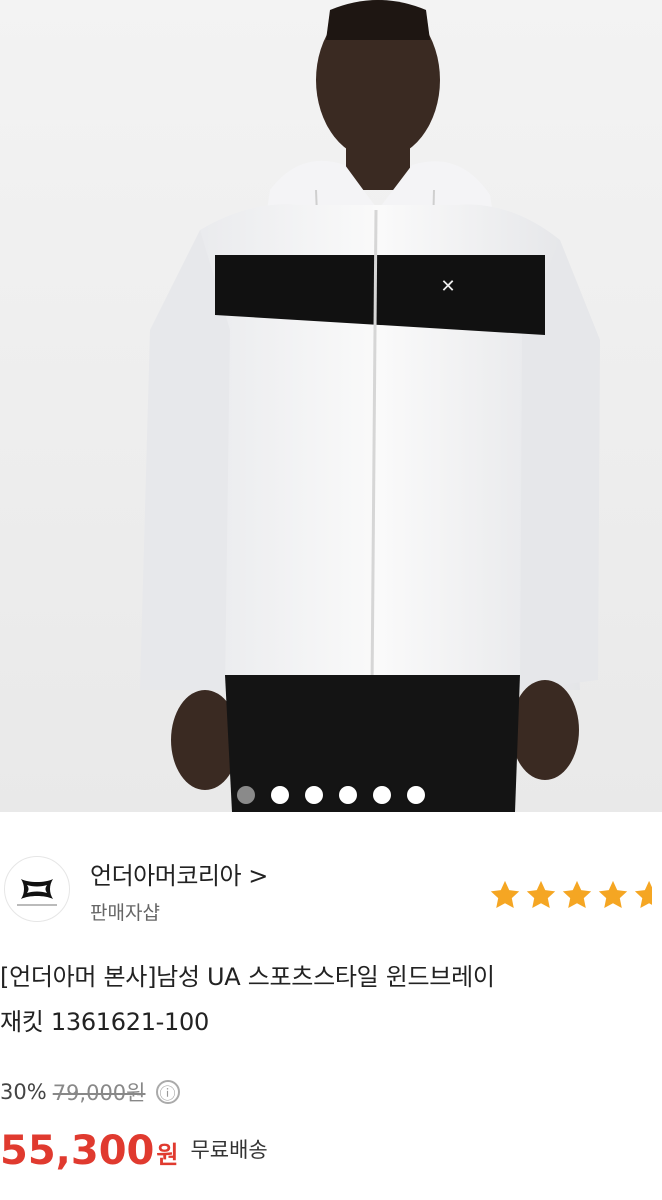  What do you see at coordinates (229, 1150) in the screenshot?
I see `shipping-label: 무료배송` at bounding box center [229, 1150].